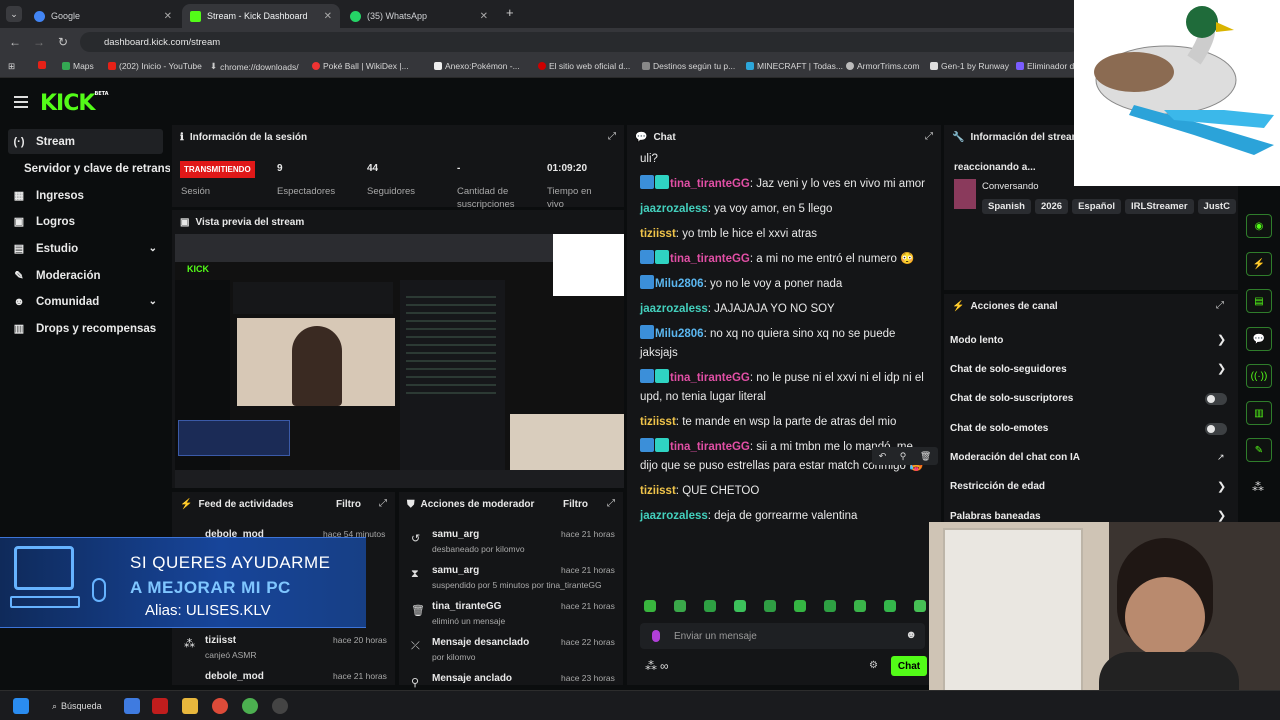  What do you see at coordinates (976, 340) in the screenshot?
I see `action-slow-mode: Modo lento` at bounding box center [976, 340].